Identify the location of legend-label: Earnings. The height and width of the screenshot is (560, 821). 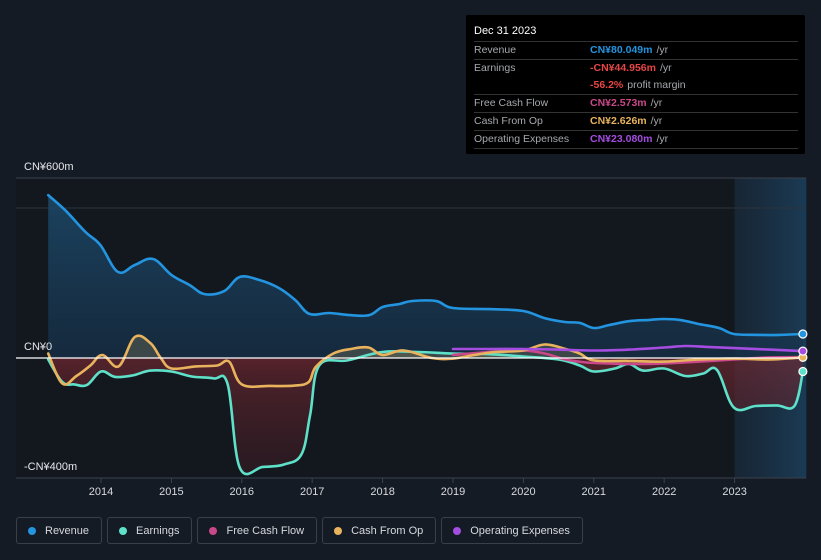
(158, 530).